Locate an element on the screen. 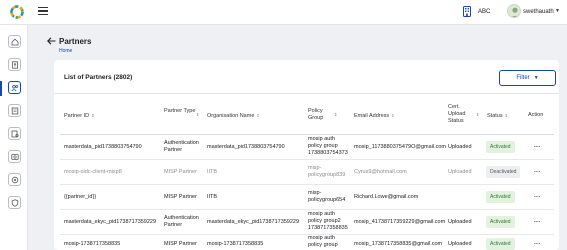  filter-label: Filter is located at coordinates (523, 78).